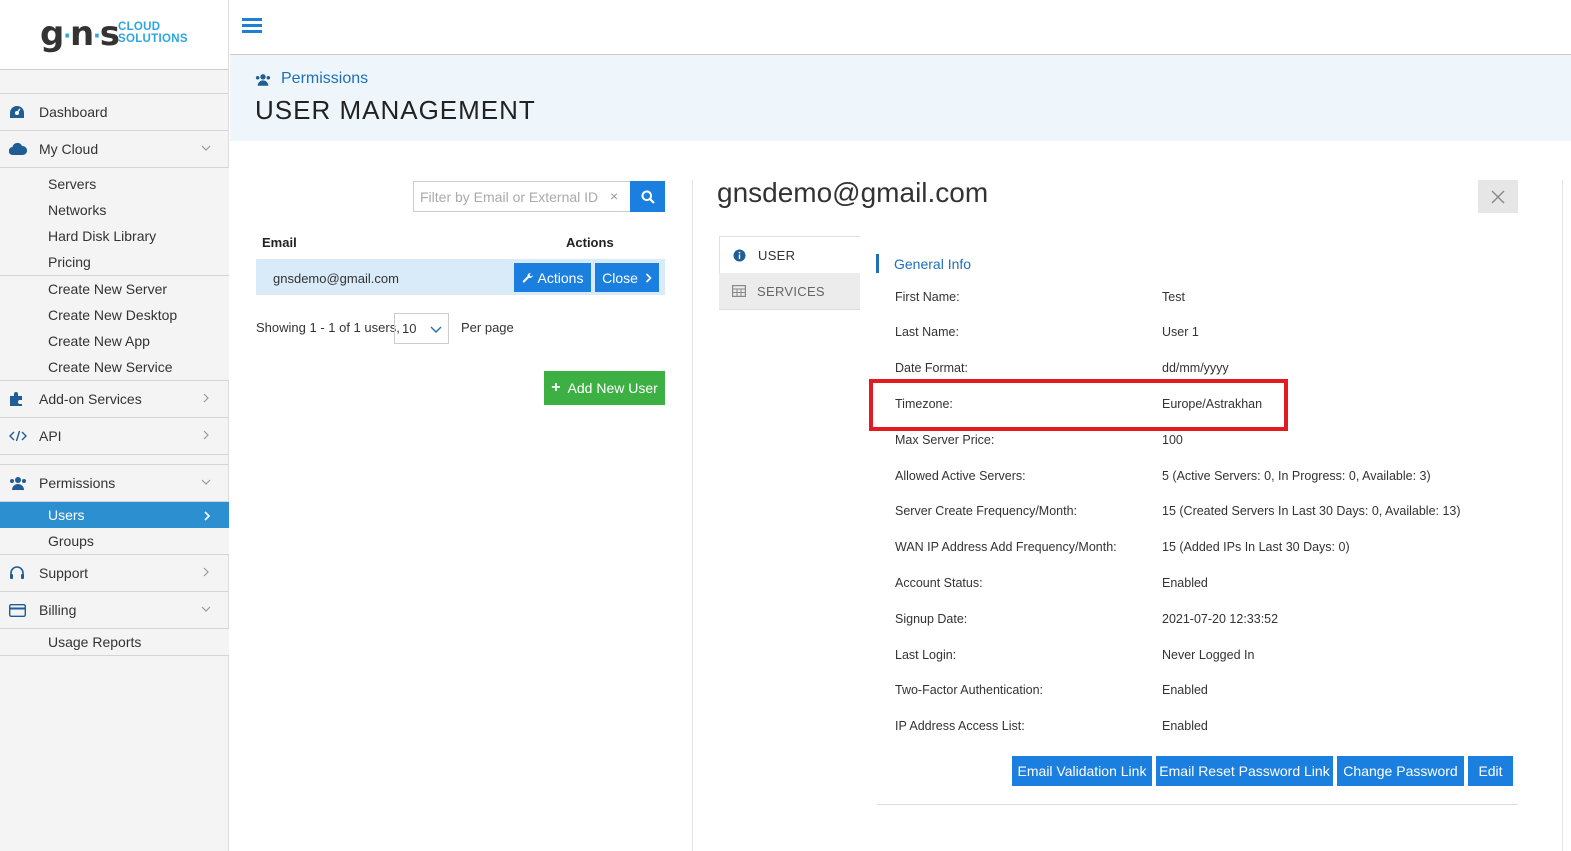 The image size is (1571, 851). Describe the element at coordinates (552, 277) in the screenshot. I see `actions-button: Actions` at that location.